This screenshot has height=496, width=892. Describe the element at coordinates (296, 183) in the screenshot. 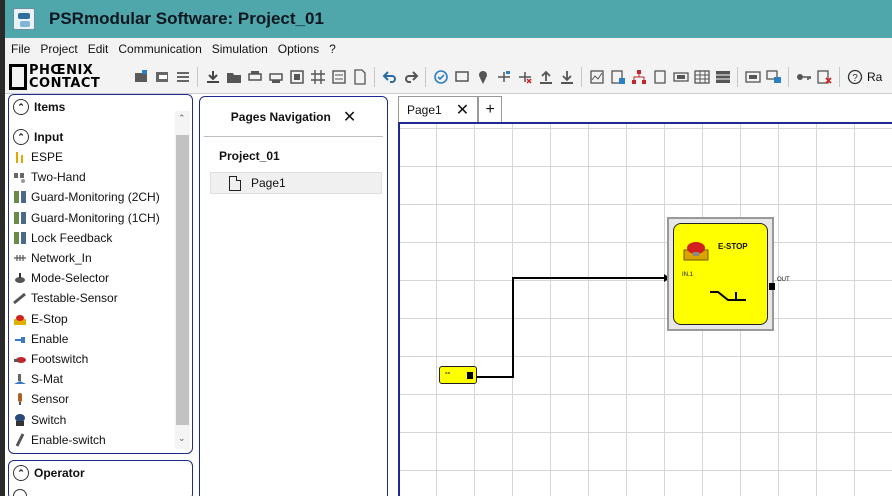

I see `page-list-item: Page1` at that location.